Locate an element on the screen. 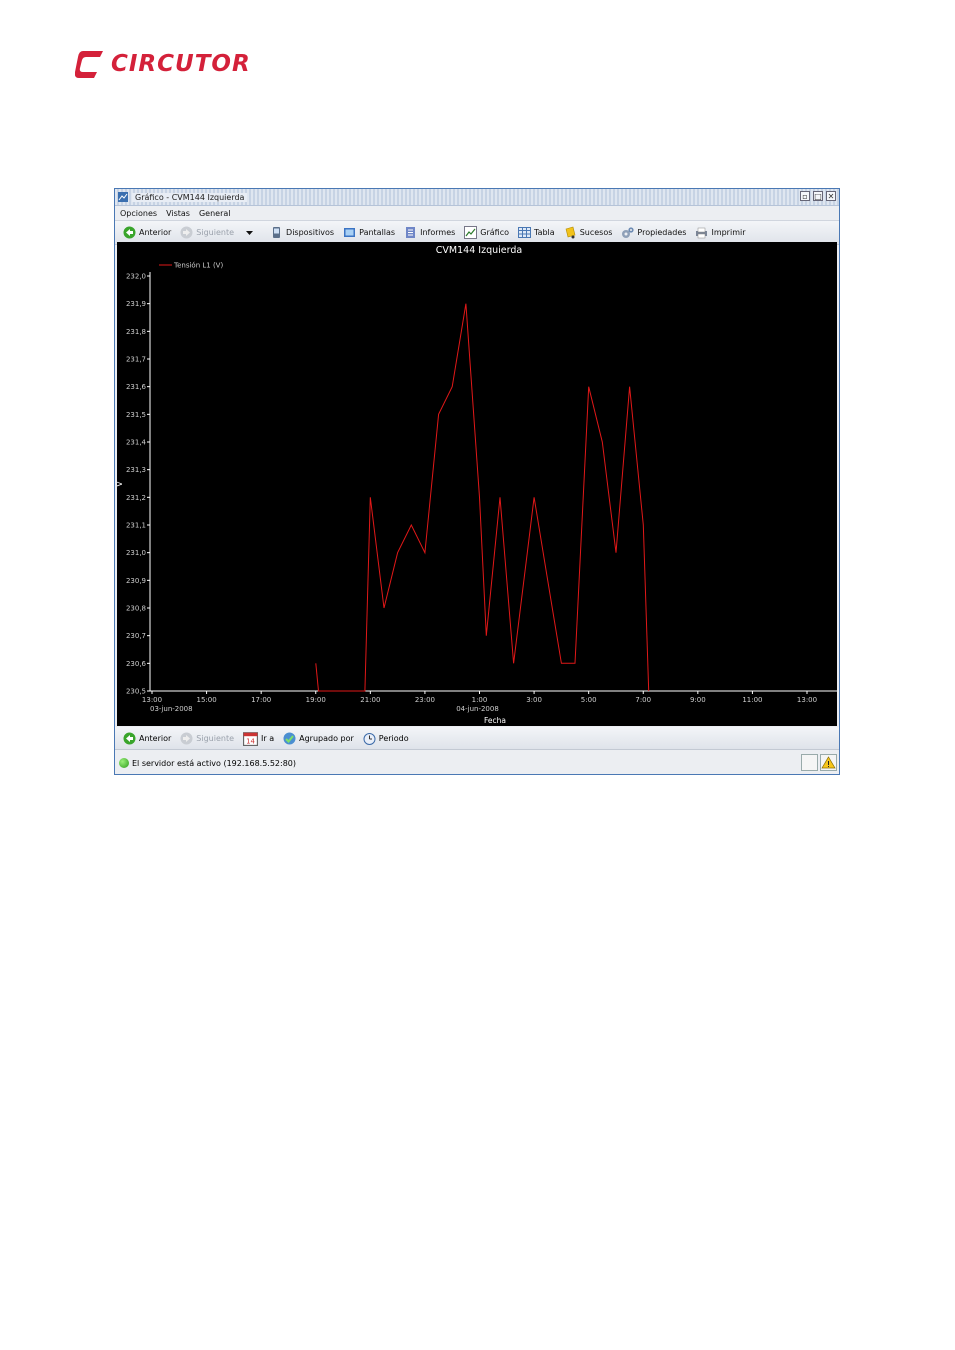 The image size is (955, 1350). warning-icon is located at coordinates (828, 762).